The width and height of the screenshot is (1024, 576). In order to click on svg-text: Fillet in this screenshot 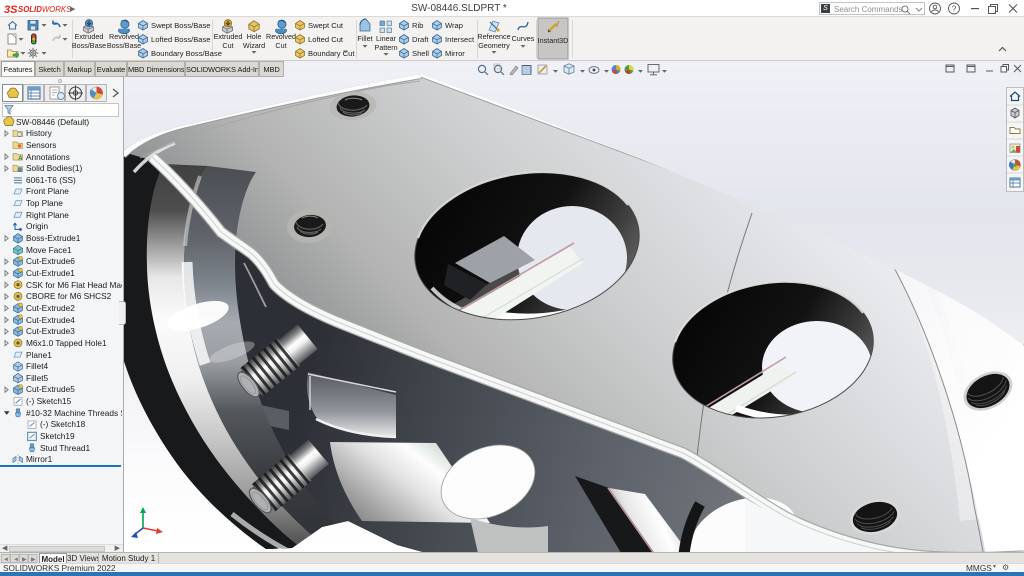, I will do `click(364, 38)`.